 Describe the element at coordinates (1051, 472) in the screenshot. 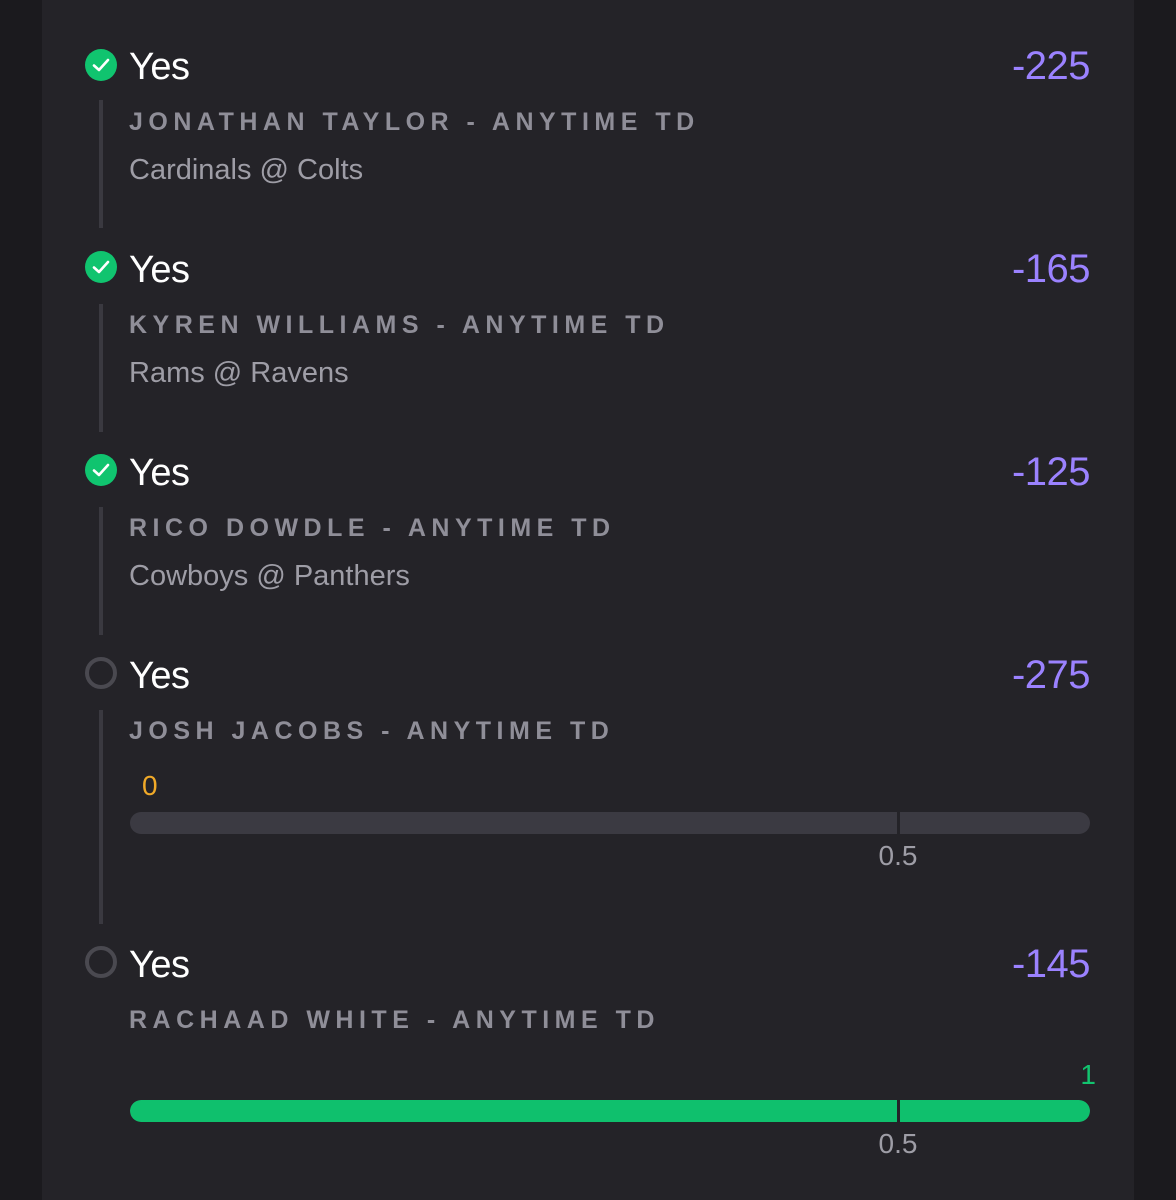

I see `odds-value: -125` at that location.